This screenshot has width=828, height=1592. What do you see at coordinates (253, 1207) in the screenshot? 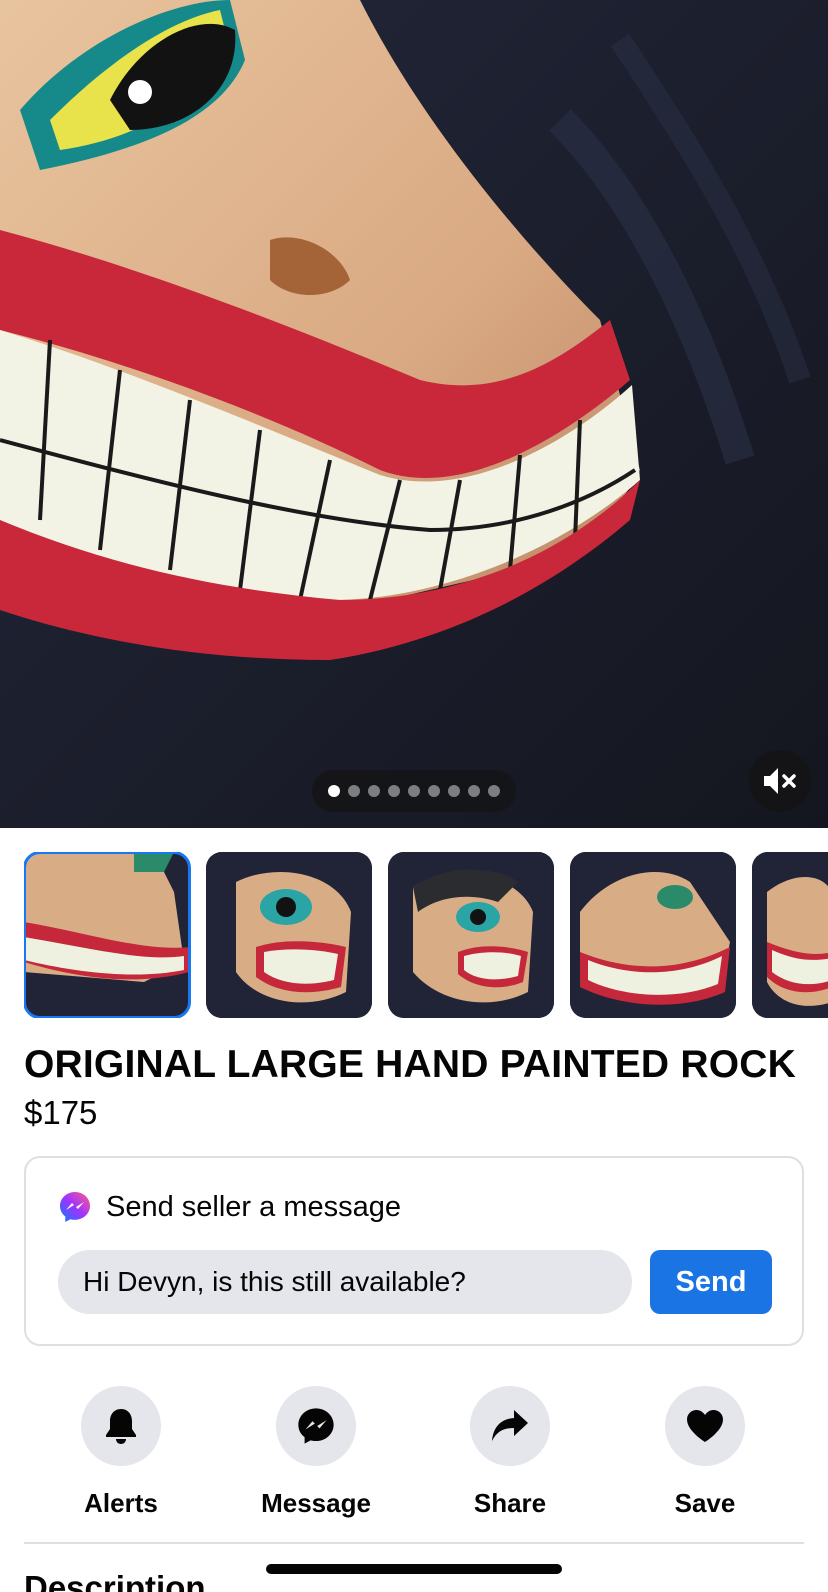
I see `message-card-heading: Send seller a message` at bounding box center [253, 1207].